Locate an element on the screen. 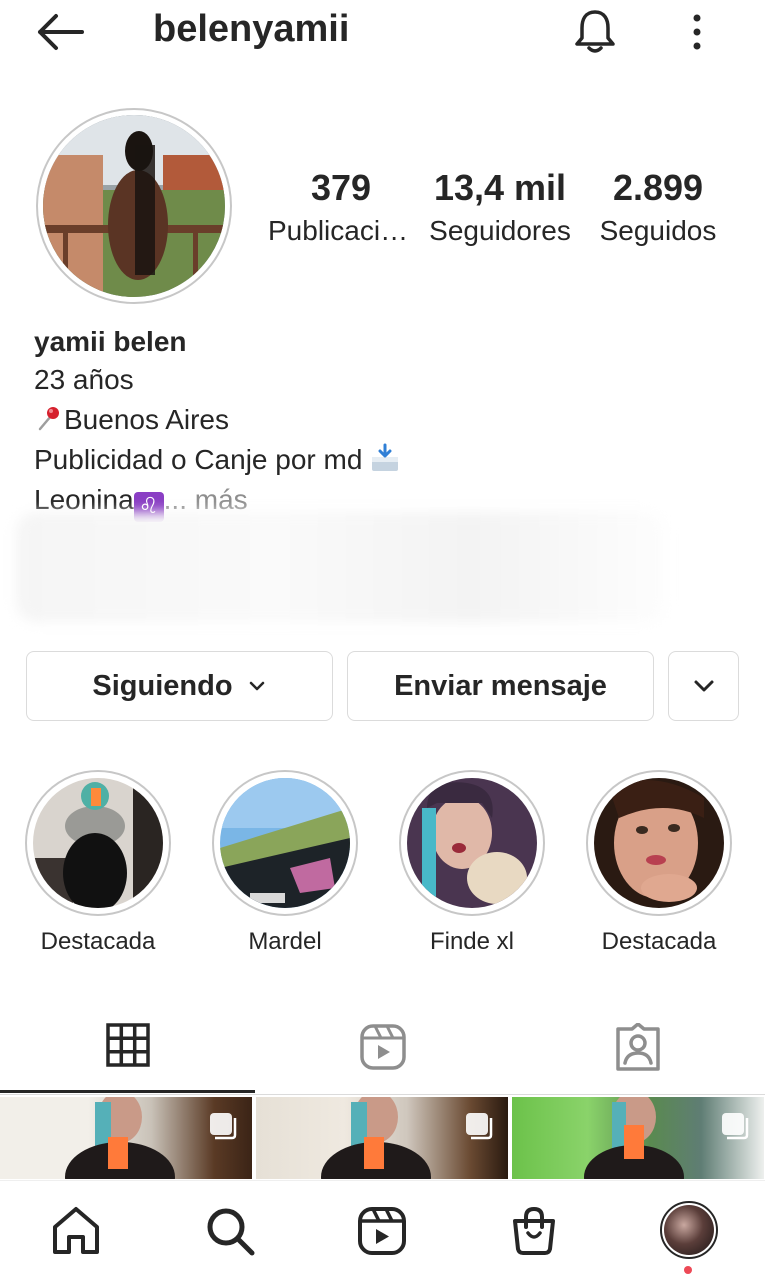  following-button: Siguiendo is located at coordinates (179, 686).